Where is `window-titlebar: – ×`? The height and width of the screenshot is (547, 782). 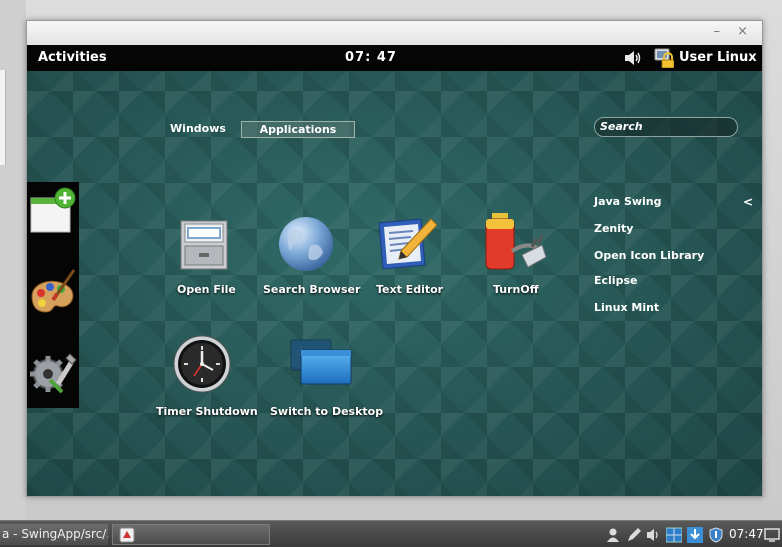
window-titlebar: – × is located at coordinates (394, 33).